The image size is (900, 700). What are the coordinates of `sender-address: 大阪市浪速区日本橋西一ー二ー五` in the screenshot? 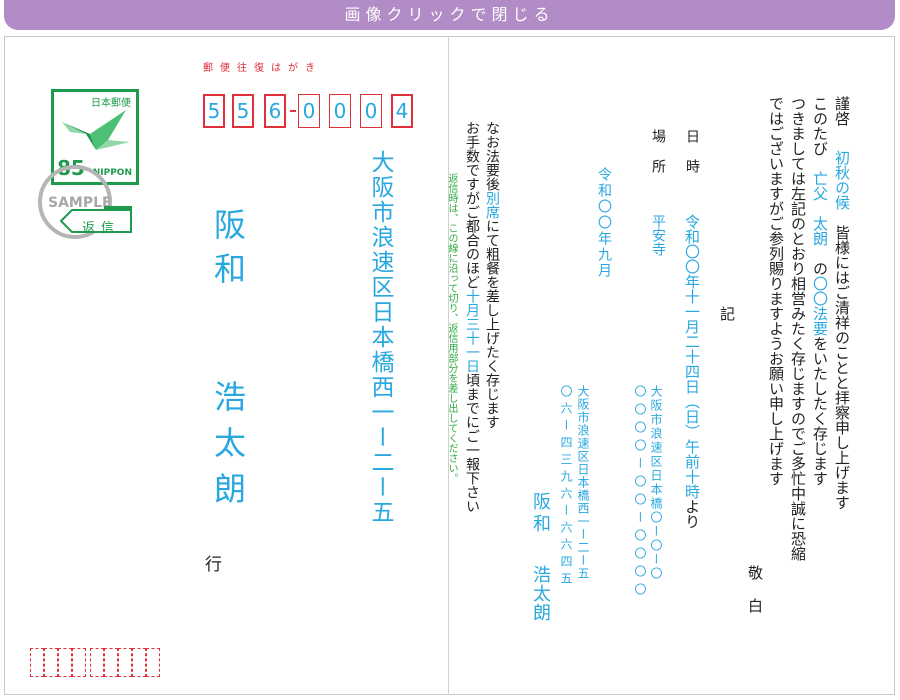 It's located at (583, 482).